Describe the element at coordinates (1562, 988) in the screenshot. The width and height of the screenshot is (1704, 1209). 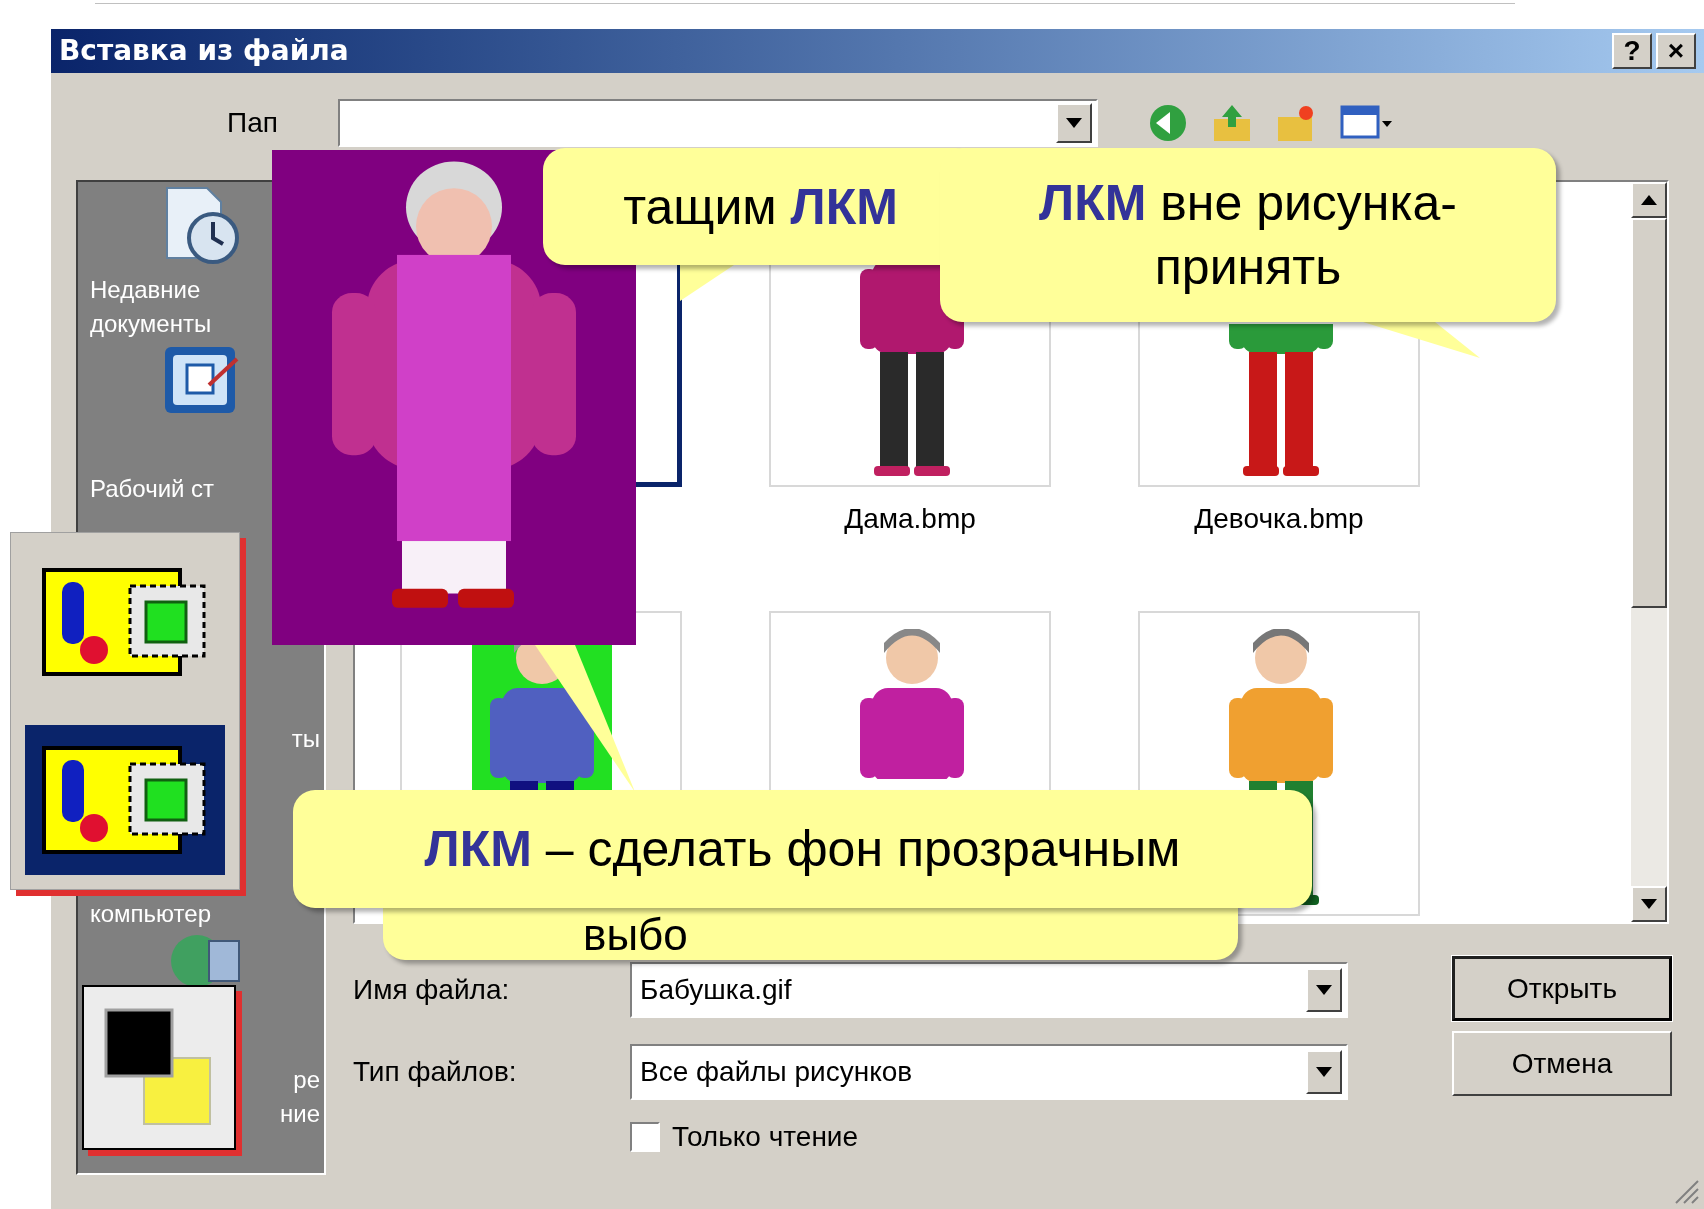
I see `open-button: Открыть` at that location.